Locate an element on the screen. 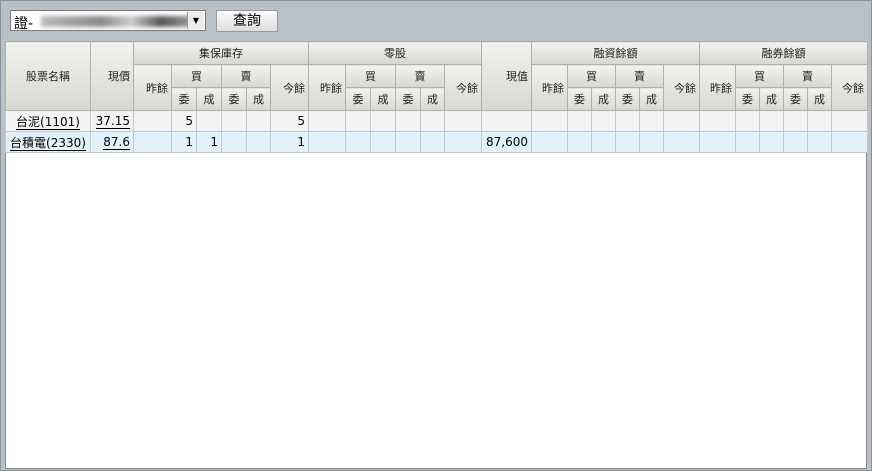 This screenshot has height=471, width=872. header-price: 現價 is located at coordinates (112, 76).